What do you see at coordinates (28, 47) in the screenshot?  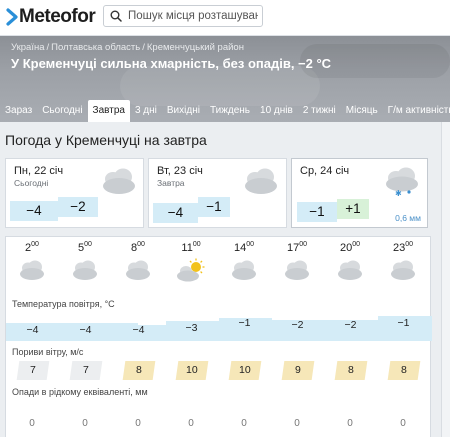 I see `breadcrumb-country: Україна` at bounding box center [28, 47].